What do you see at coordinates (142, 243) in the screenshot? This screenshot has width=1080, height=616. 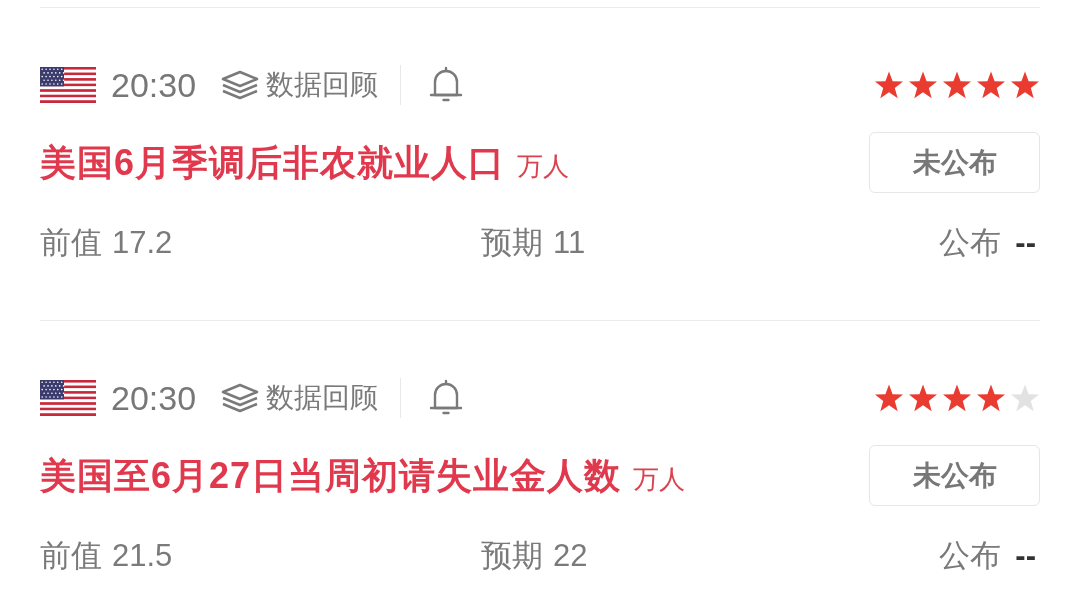 I see `stat-value: 17.2` at bounding box center [142, 243].